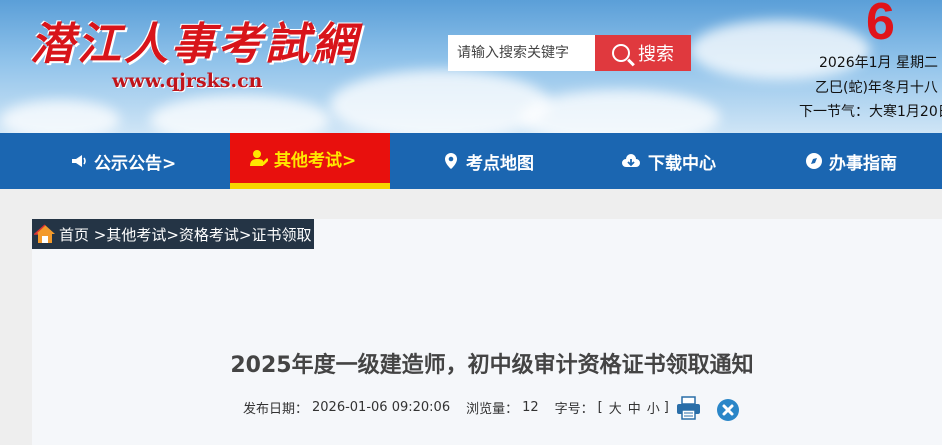 The image size is (942, 445). I want to click on views-label: 浏览量：, so click(492, 409).